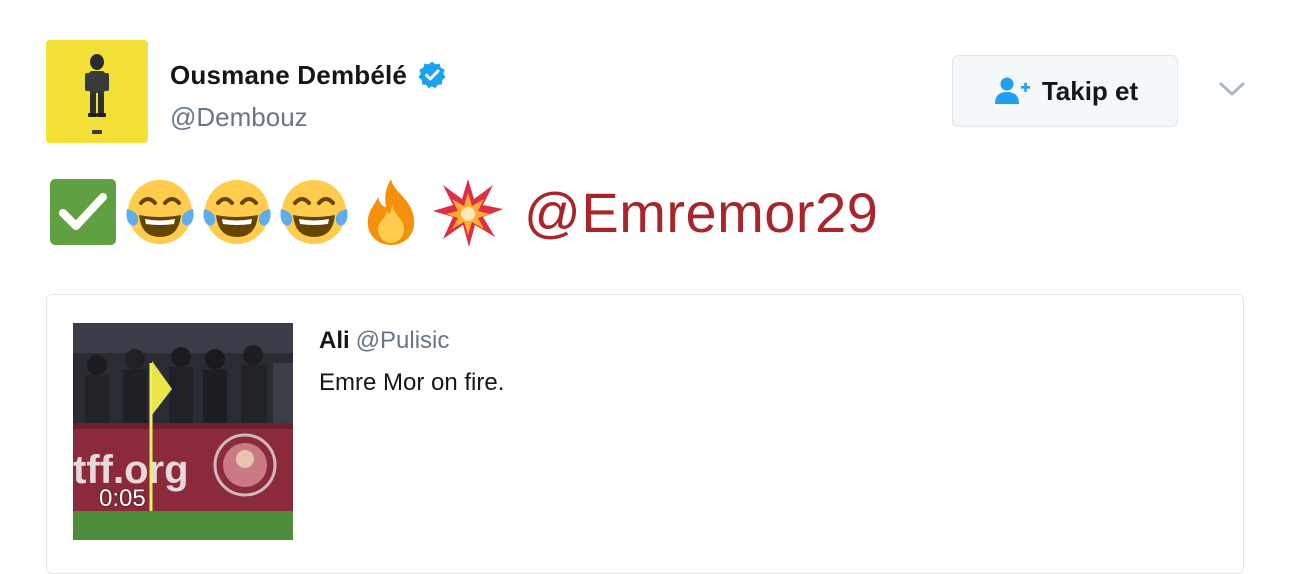 The width and height of the screenshot is (1292, 574). Describe the element at coordinates (701, 212) in the screenshot. I see `mention-link: @Emremor29` at that location.